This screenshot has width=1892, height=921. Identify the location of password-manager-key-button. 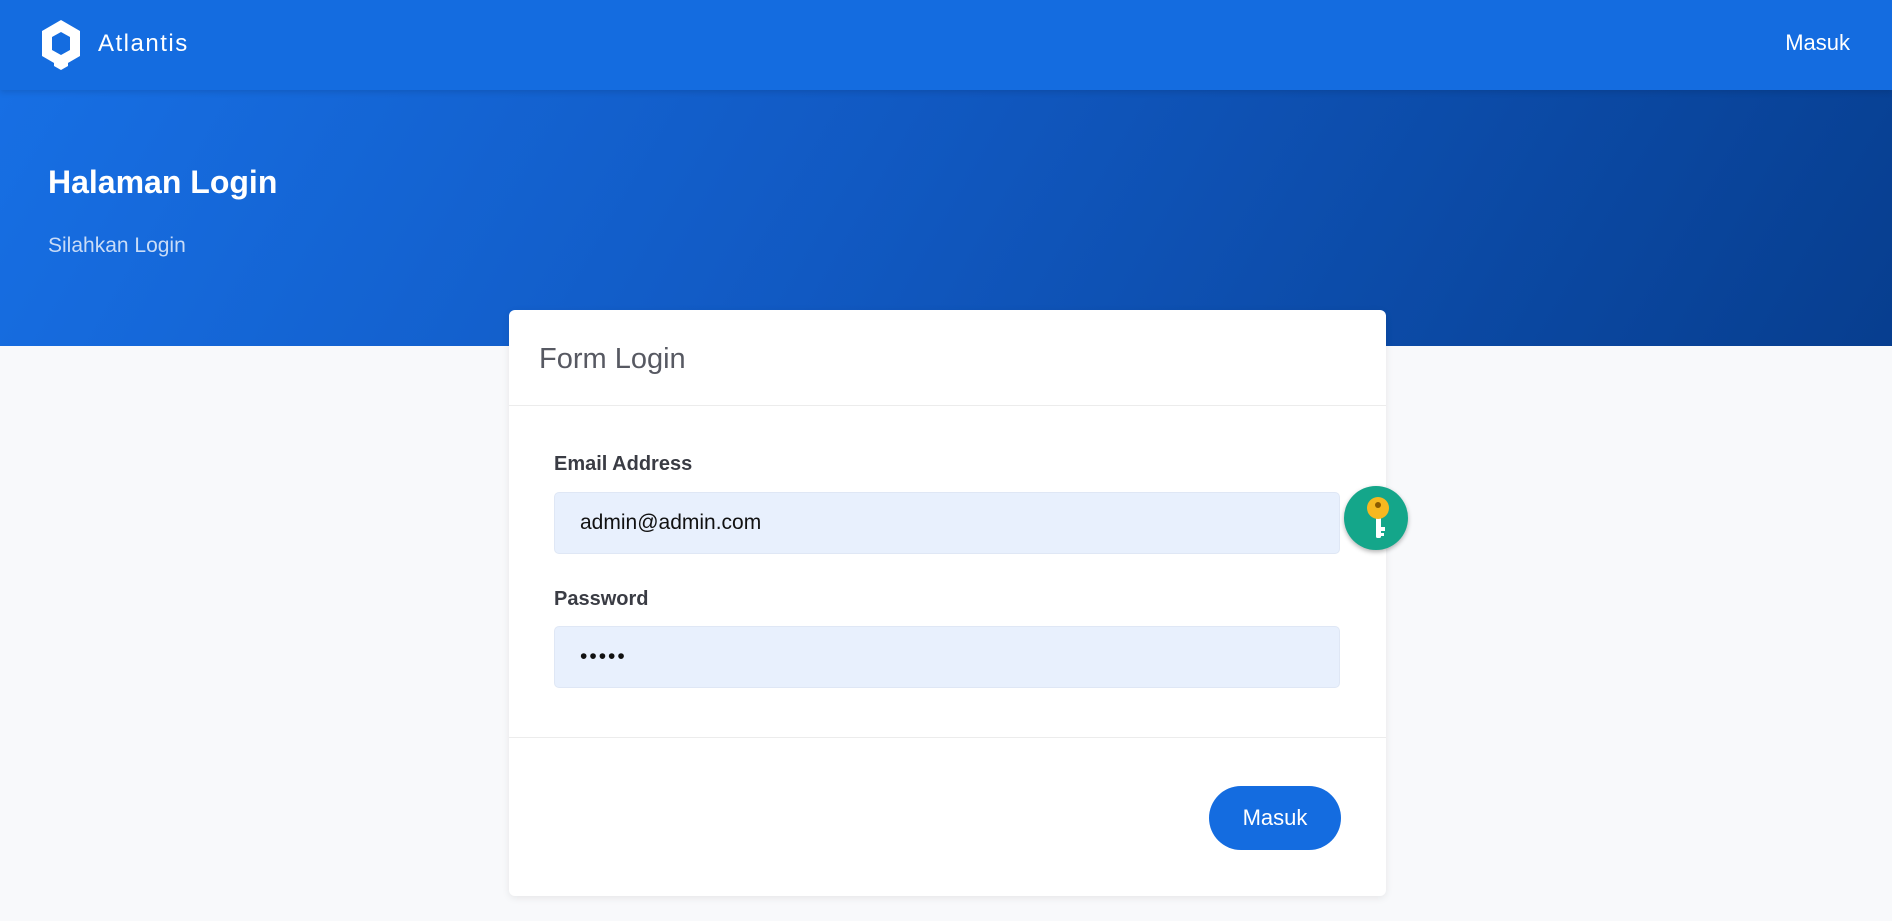
(1376, 518).